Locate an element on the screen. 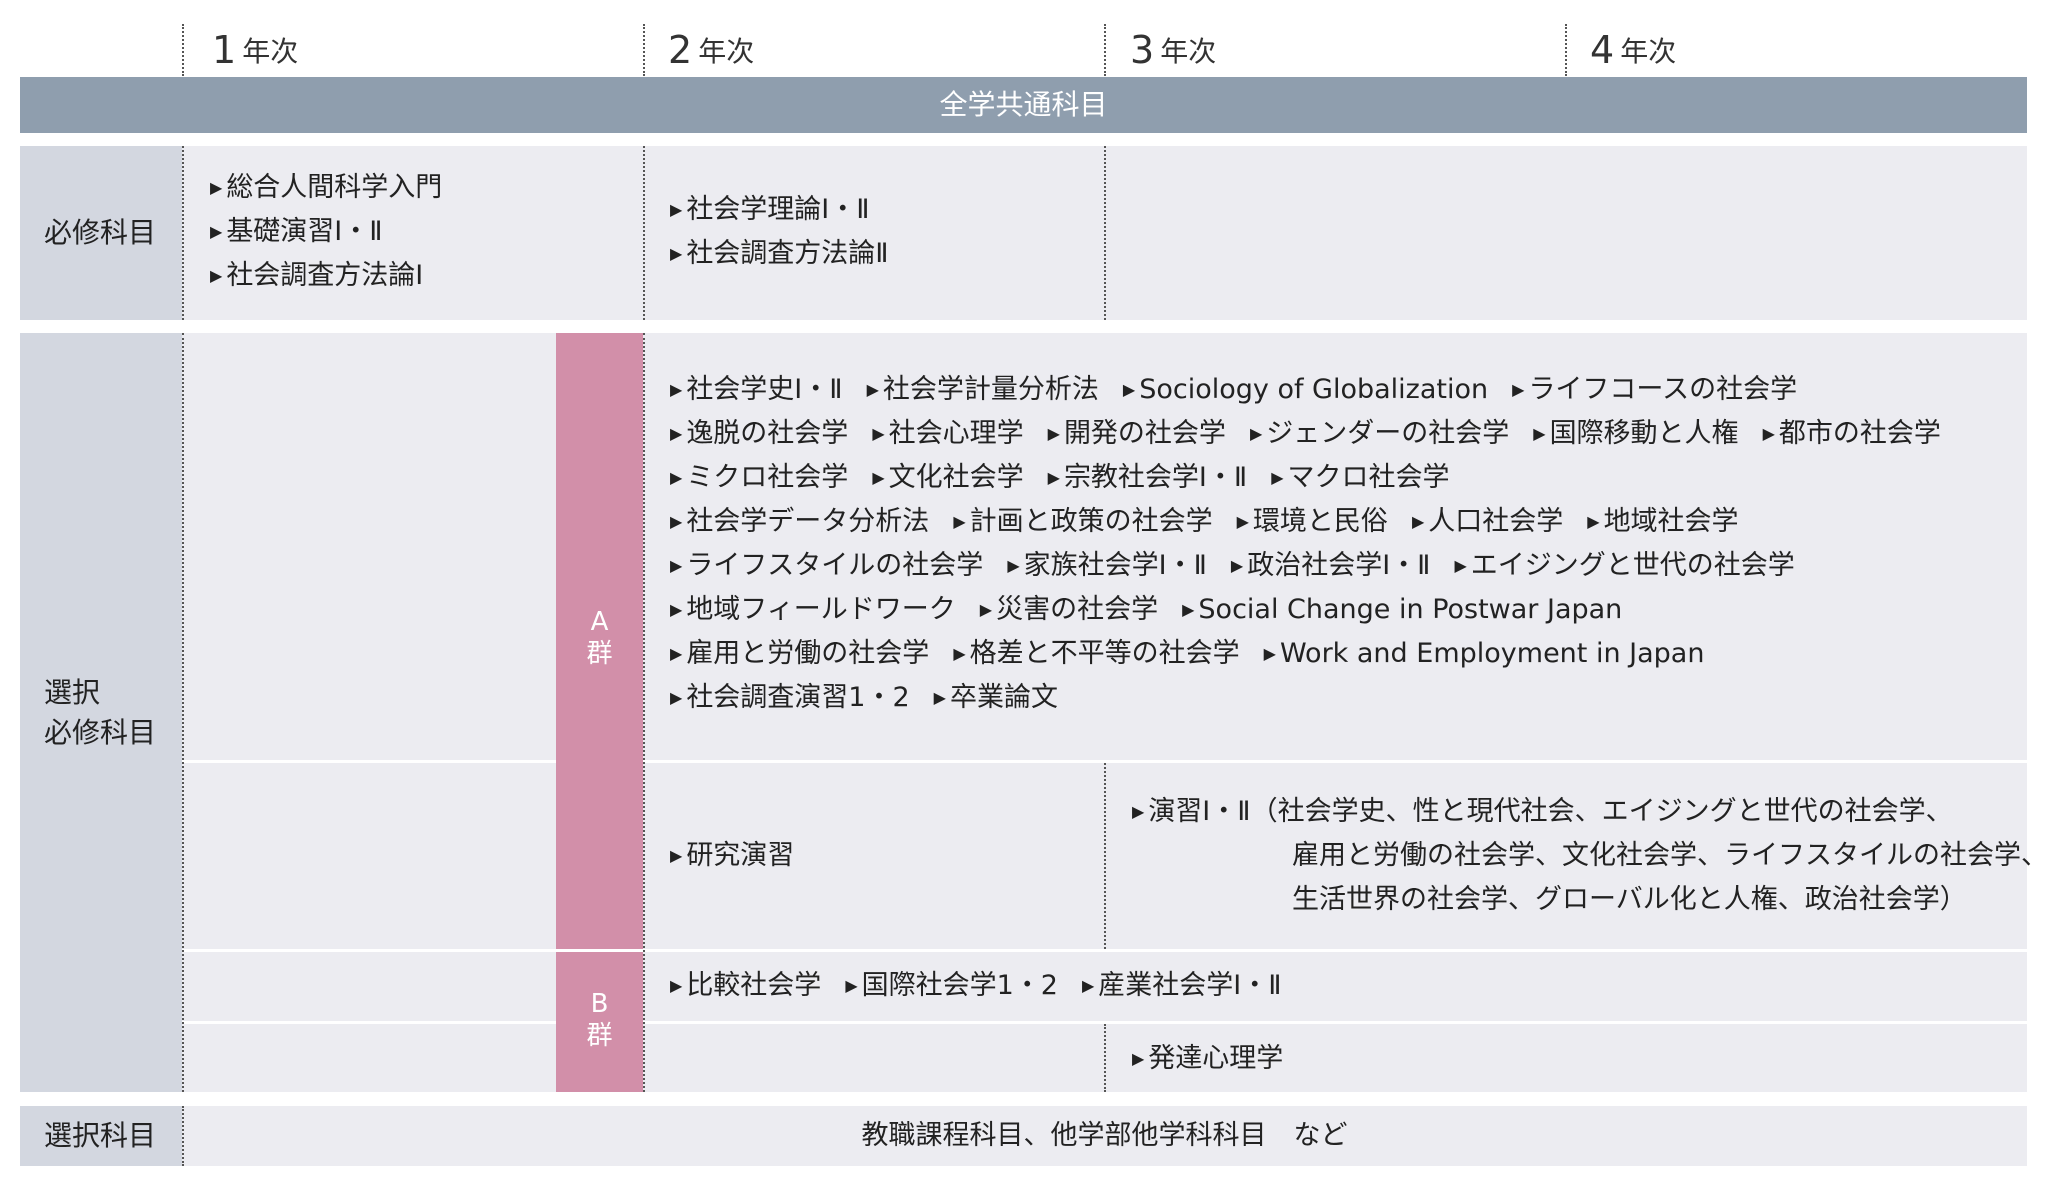  course-item: 逸脱の社会学 is located at coordinates (759, 433).